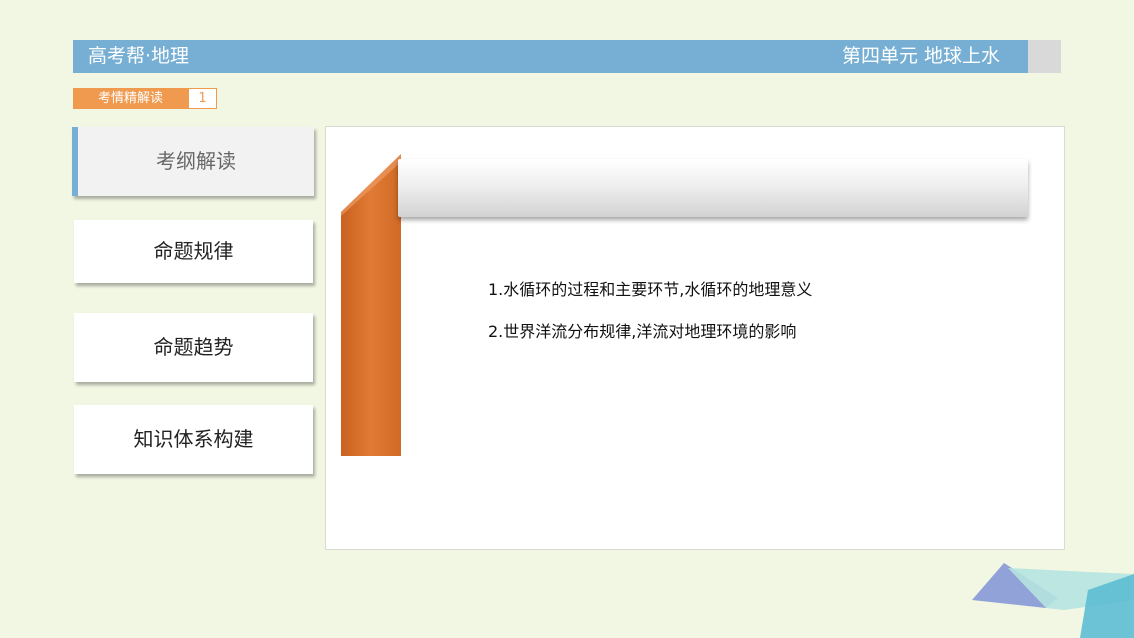 Image resolution: width=1134 pixels, height=638 pixels. What do you see at coordinates (139, 56) in the screenshot?
I see `course-title: 高考帮·地理` at bounding box center [139, 56].